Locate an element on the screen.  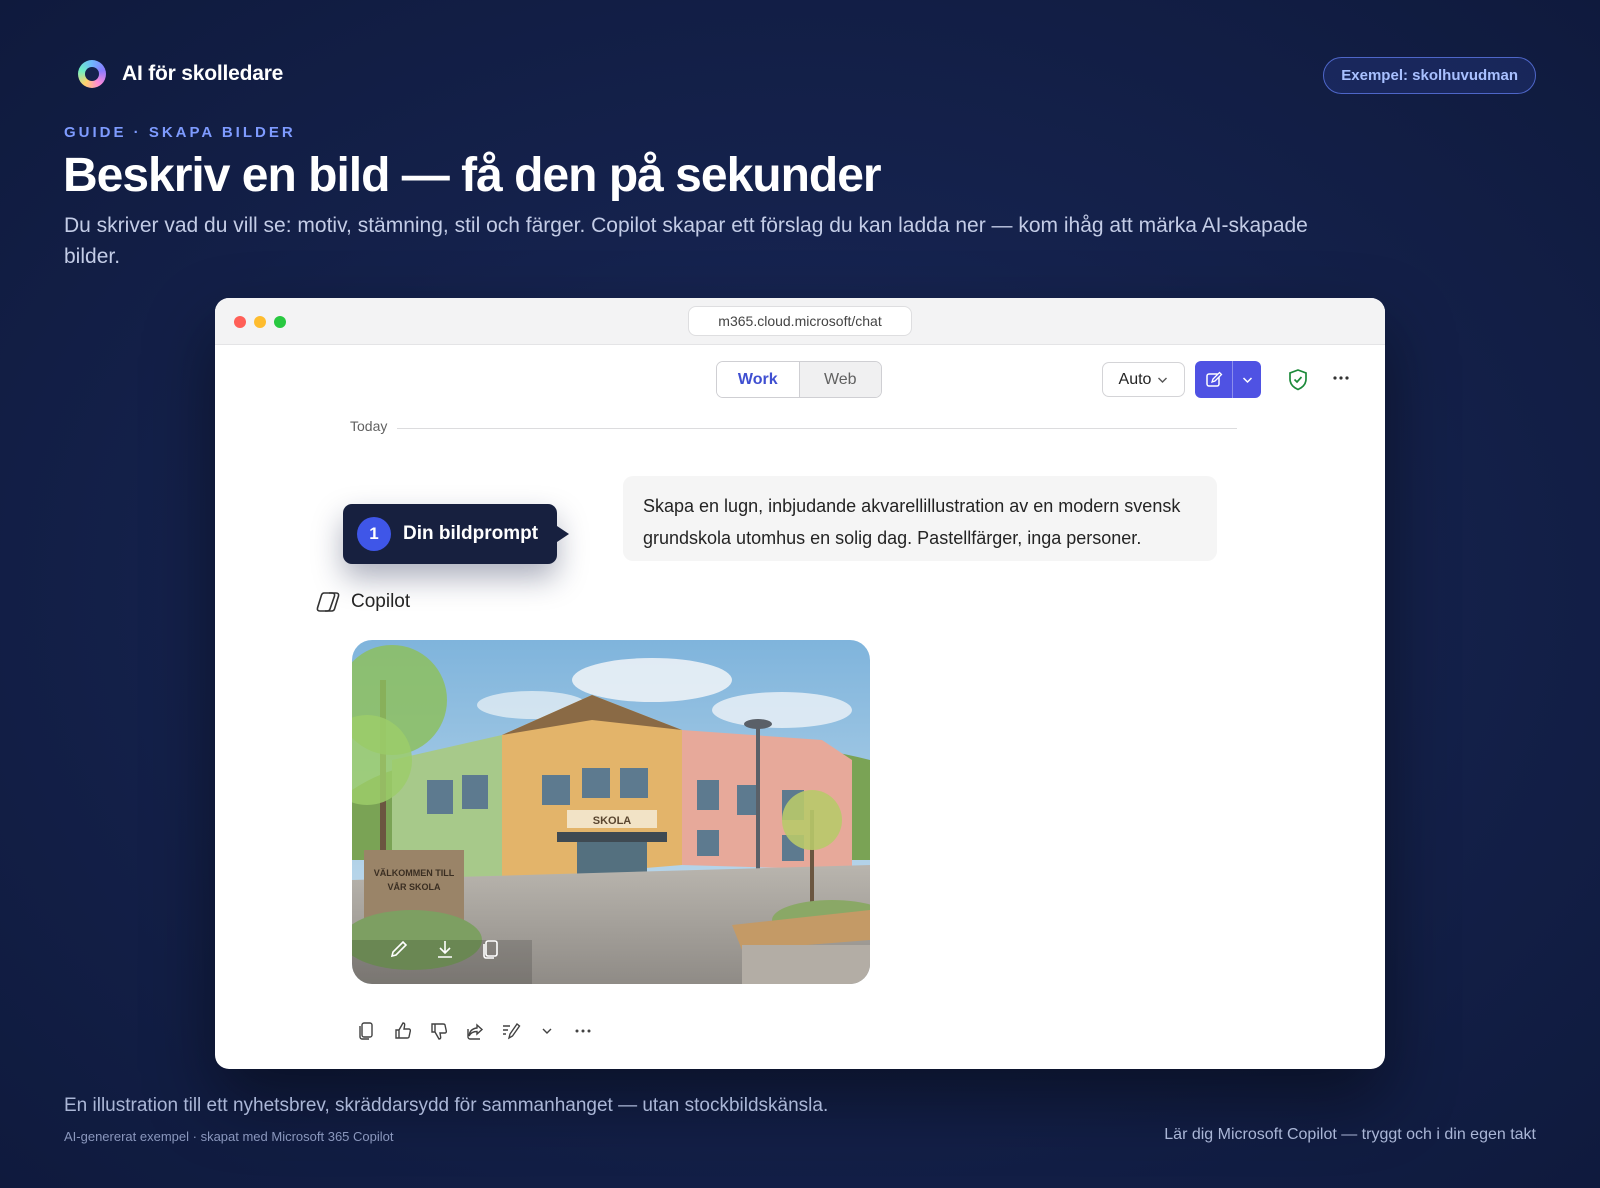
message-actions is located at coordinates (475, 1031).